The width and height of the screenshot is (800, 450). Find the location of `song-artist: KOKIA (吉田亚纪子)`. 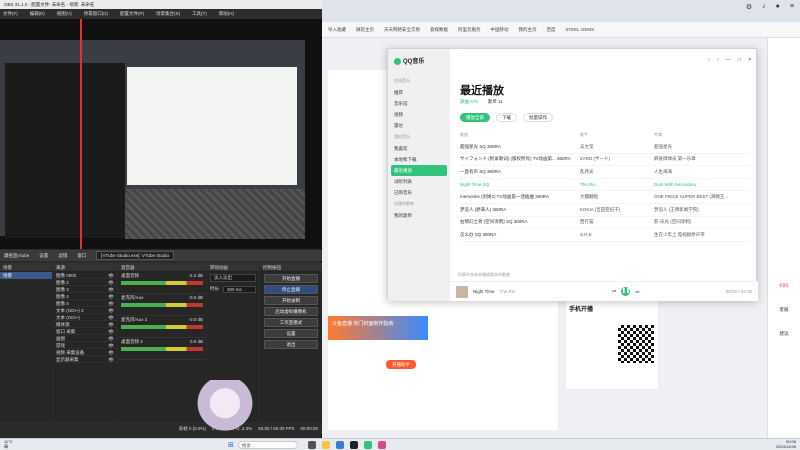

song-artist: KOKIA (吉田亚纪子) is located at coordinates (617, 210).